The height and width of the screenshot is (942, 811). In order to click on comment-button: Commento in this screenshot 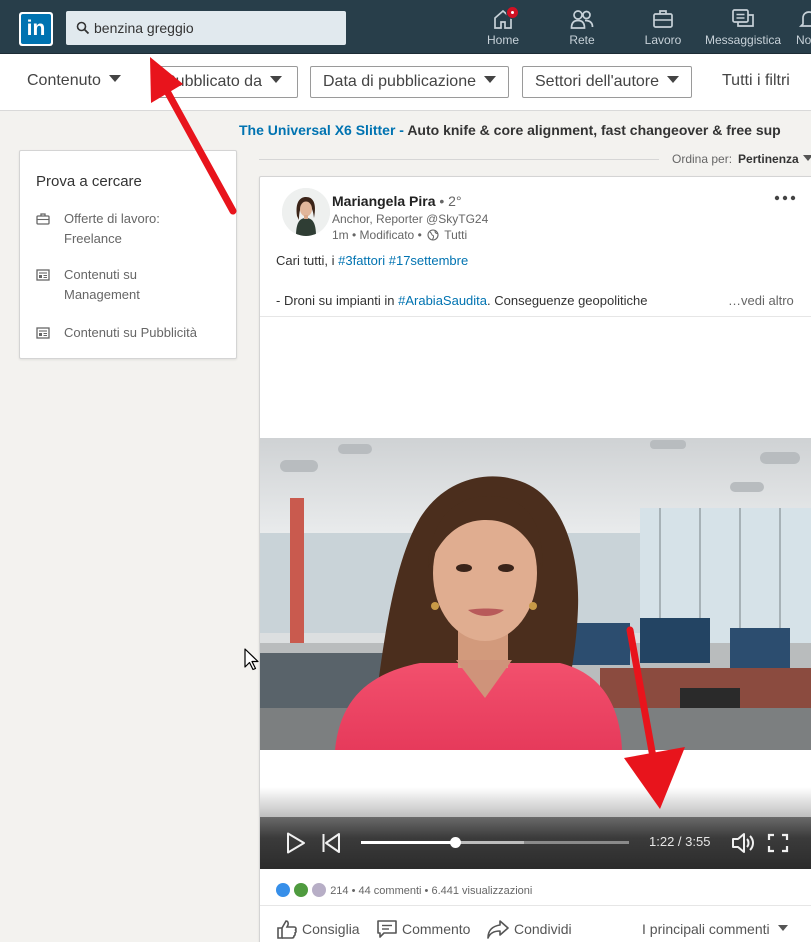, I will do `click(423, 929)`.